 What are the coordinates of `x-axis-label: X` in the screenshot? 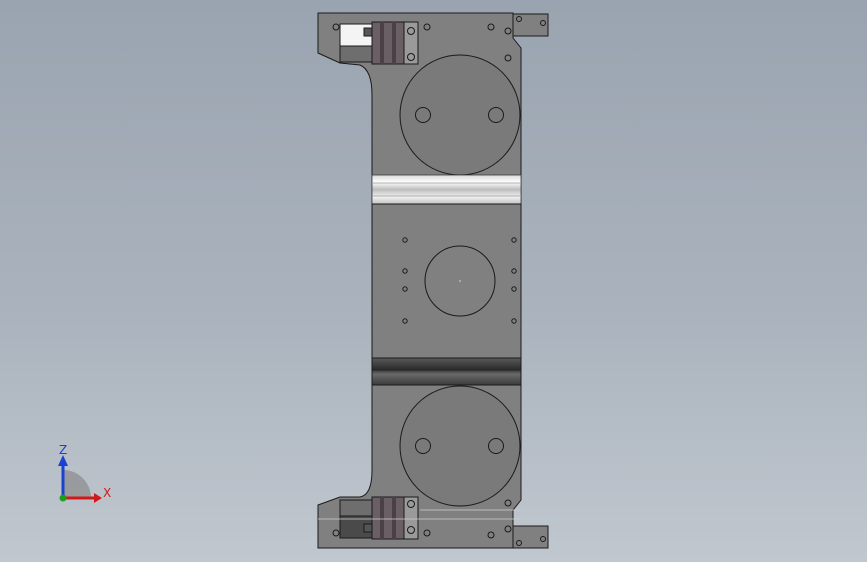 It's located at (107, 493).